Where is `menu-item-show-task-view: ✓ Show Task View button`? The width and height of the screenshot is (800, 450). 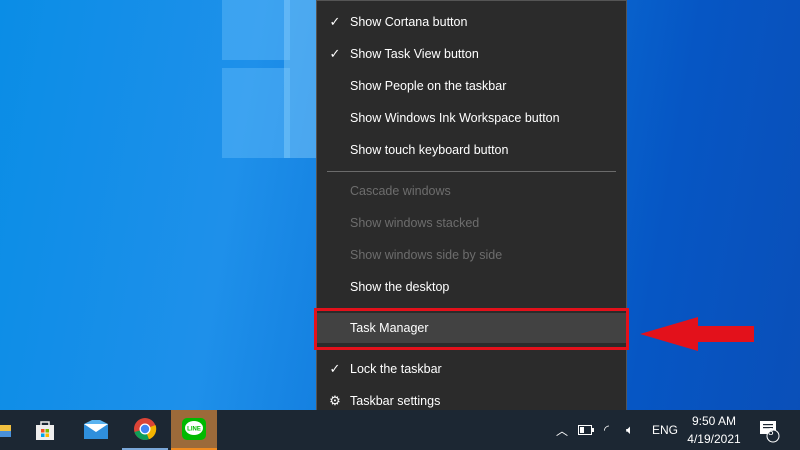
menu-item-show-task-view: ✓ Show Task View button is located at coordinates (471, 54).